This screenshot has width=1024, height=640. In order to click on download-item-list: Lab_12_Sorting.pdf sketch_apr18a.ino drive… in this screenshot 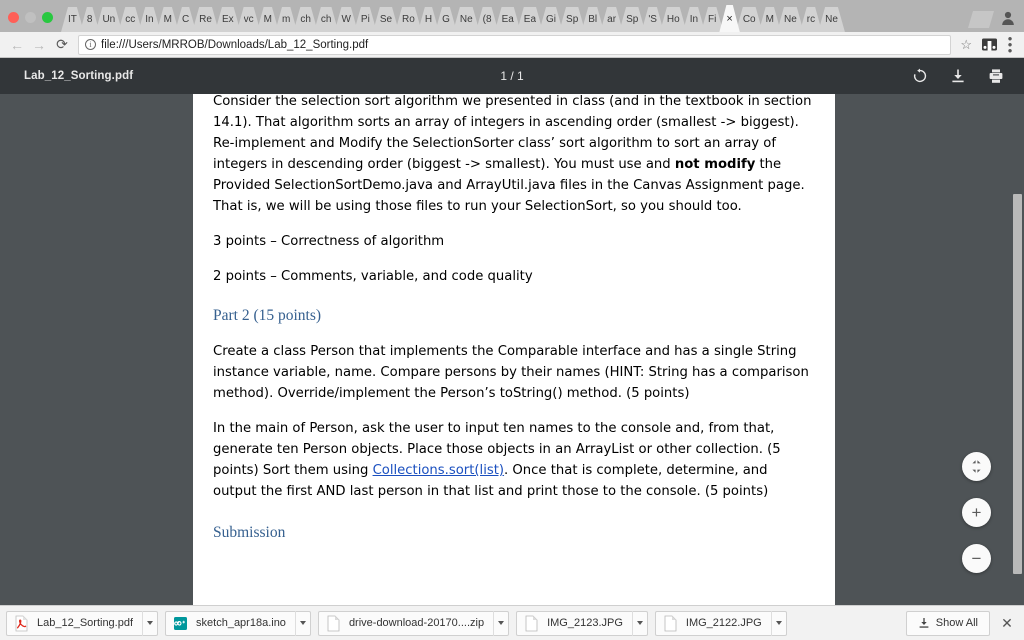, I will do `click(396, 623)`.